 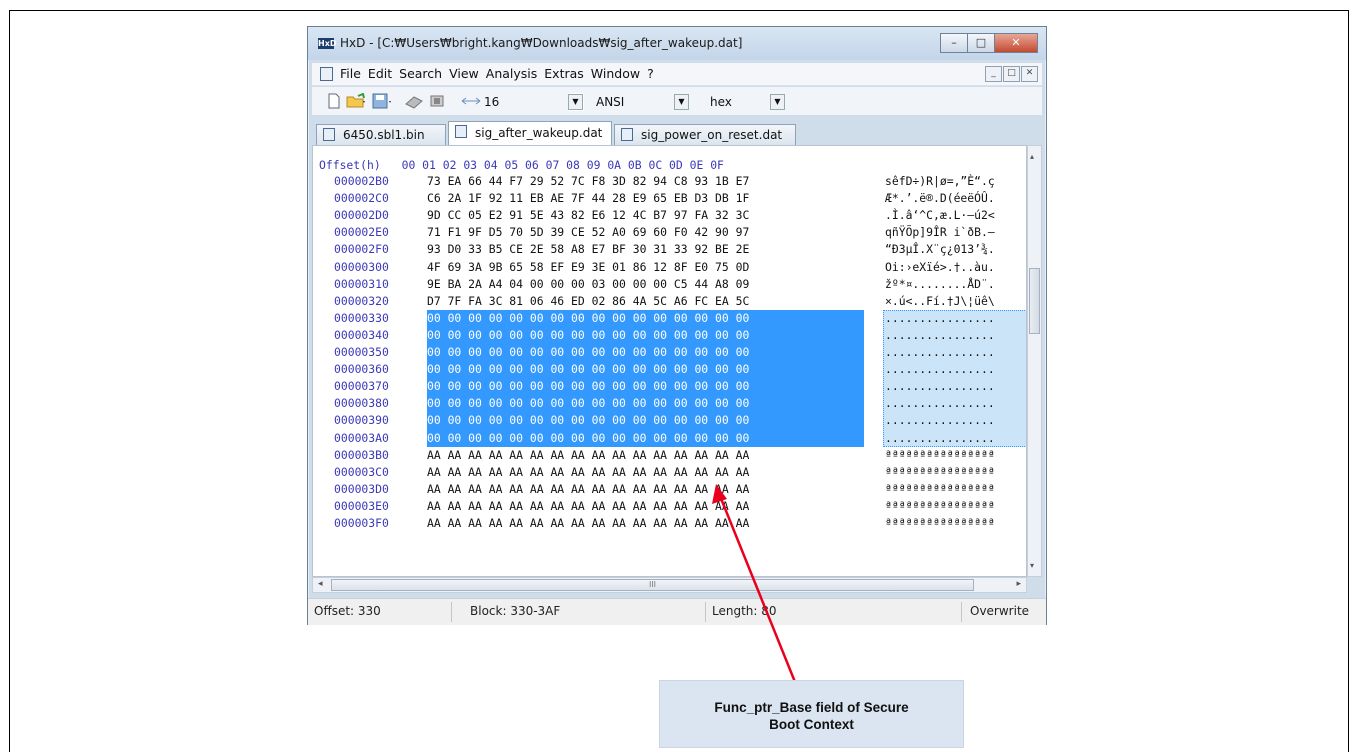 What do you see at coordinates (615, 73) in the screenshot?
I see `menu-window: Window` at bounding box center [615, 73].